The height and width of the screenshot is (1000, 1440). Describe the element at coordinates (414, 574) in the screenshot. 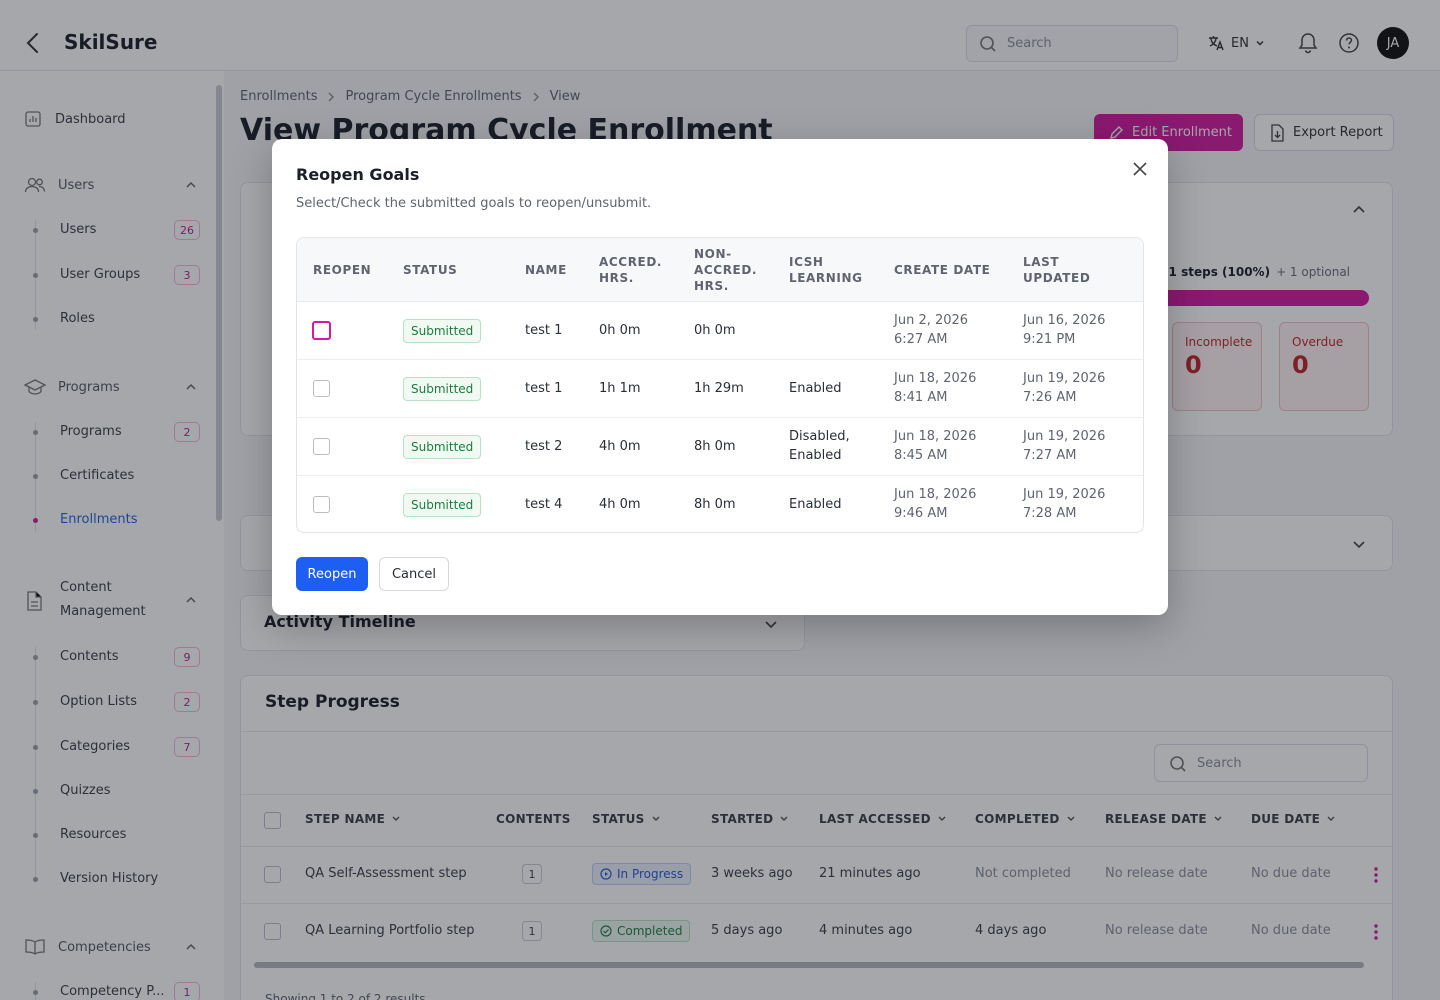

I see `cancel-button: Cancel` at that location.